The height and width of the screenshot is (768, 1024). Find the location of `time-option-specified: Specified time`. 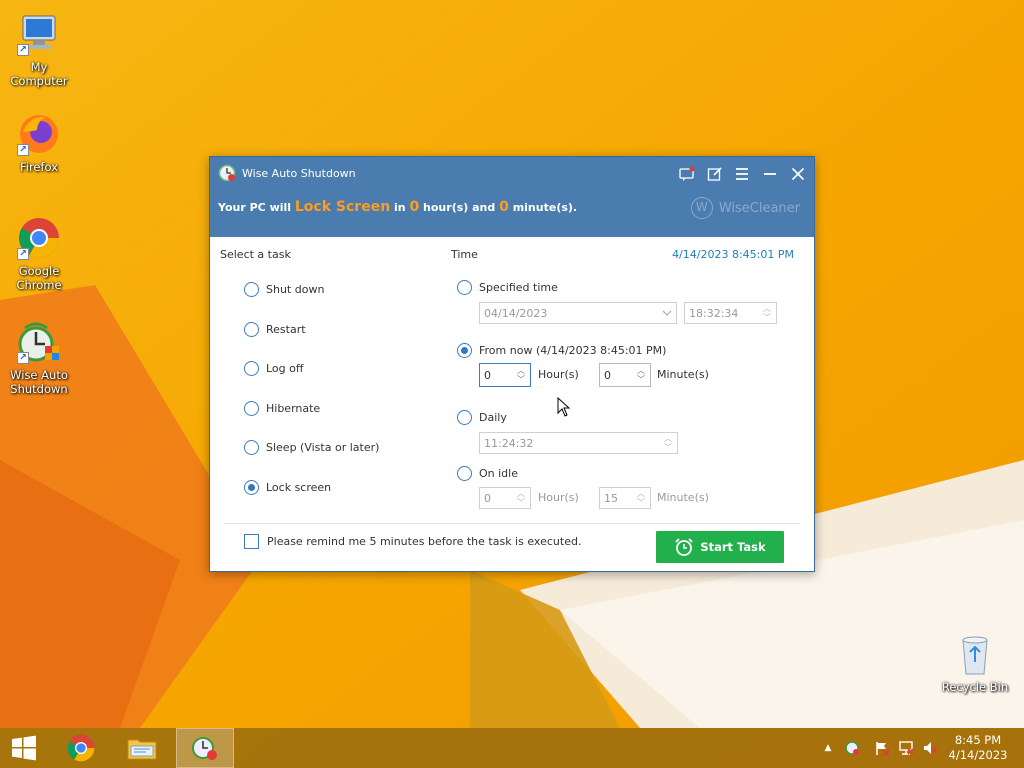

time-option-specified: Specified time is located at coordinates (507, 287).